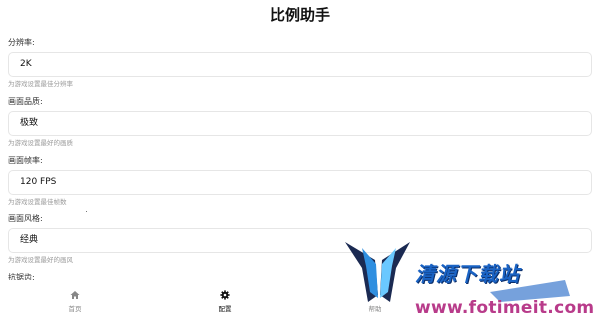 The width and height of the screenshot is (600, 320). Describe the element at coordinates (225, 295) in the screenshot. I see `gear-icon` at that location.